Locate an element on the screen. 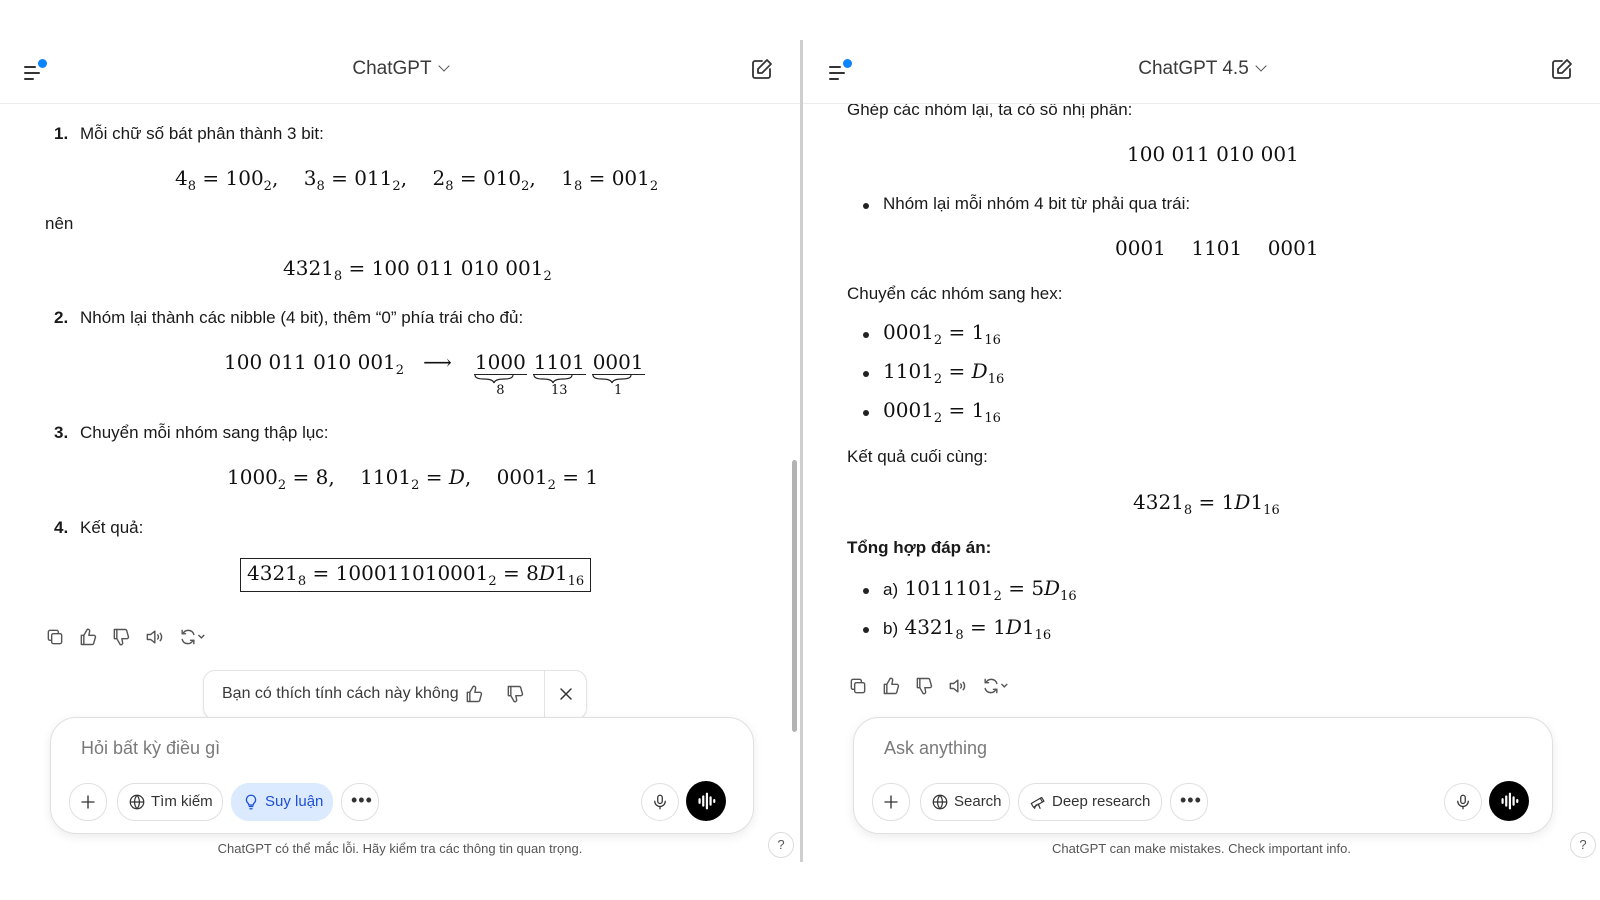 This screenshot has width=1600, height=900. feedback-question: Bạn có thích tính cách này không is located at coordinates (340, 693).